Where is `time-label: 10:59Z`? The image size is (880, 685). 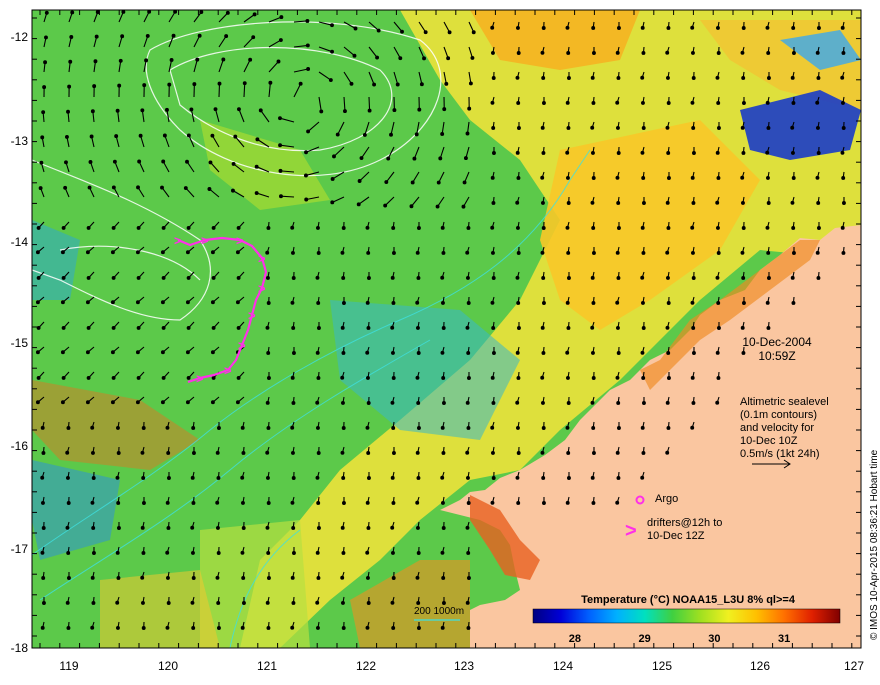
time-label: 10:59Z is located at coordinates (776, 356).